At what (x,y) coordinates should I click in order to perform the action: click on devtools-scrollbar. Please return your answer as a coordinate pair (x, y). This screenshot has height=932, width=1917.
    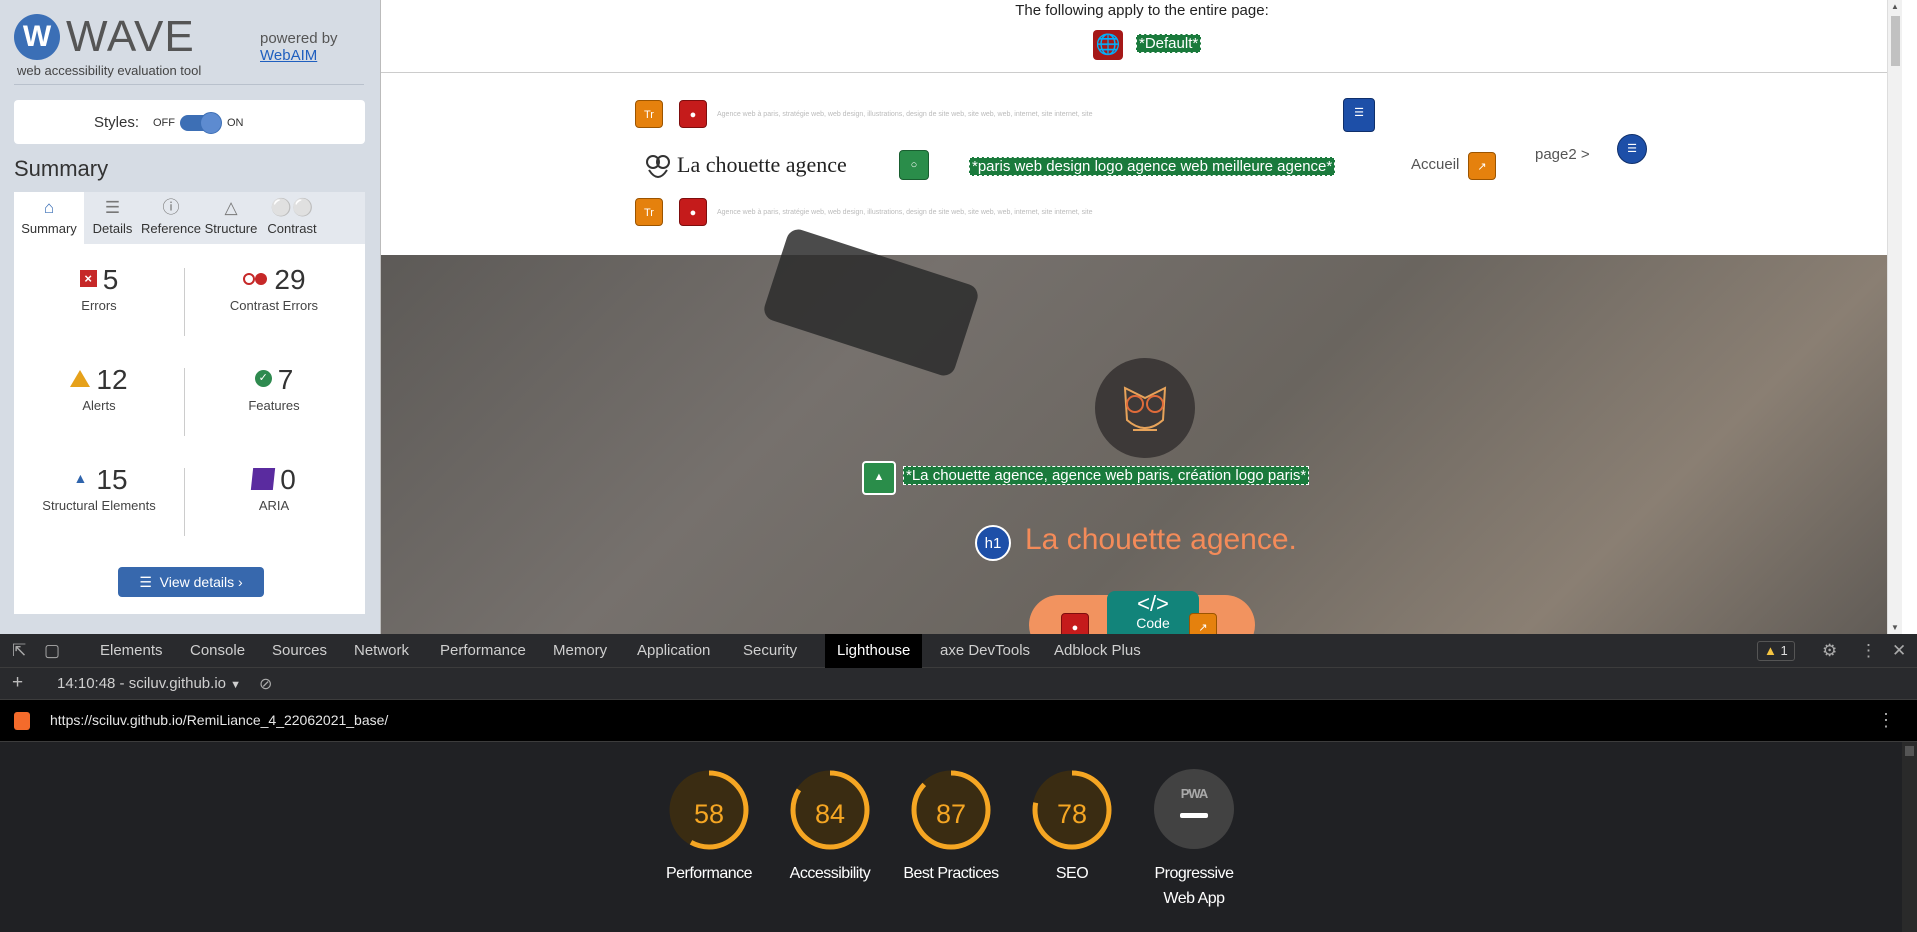
    Looking at the image, I should click on (1909, 837).